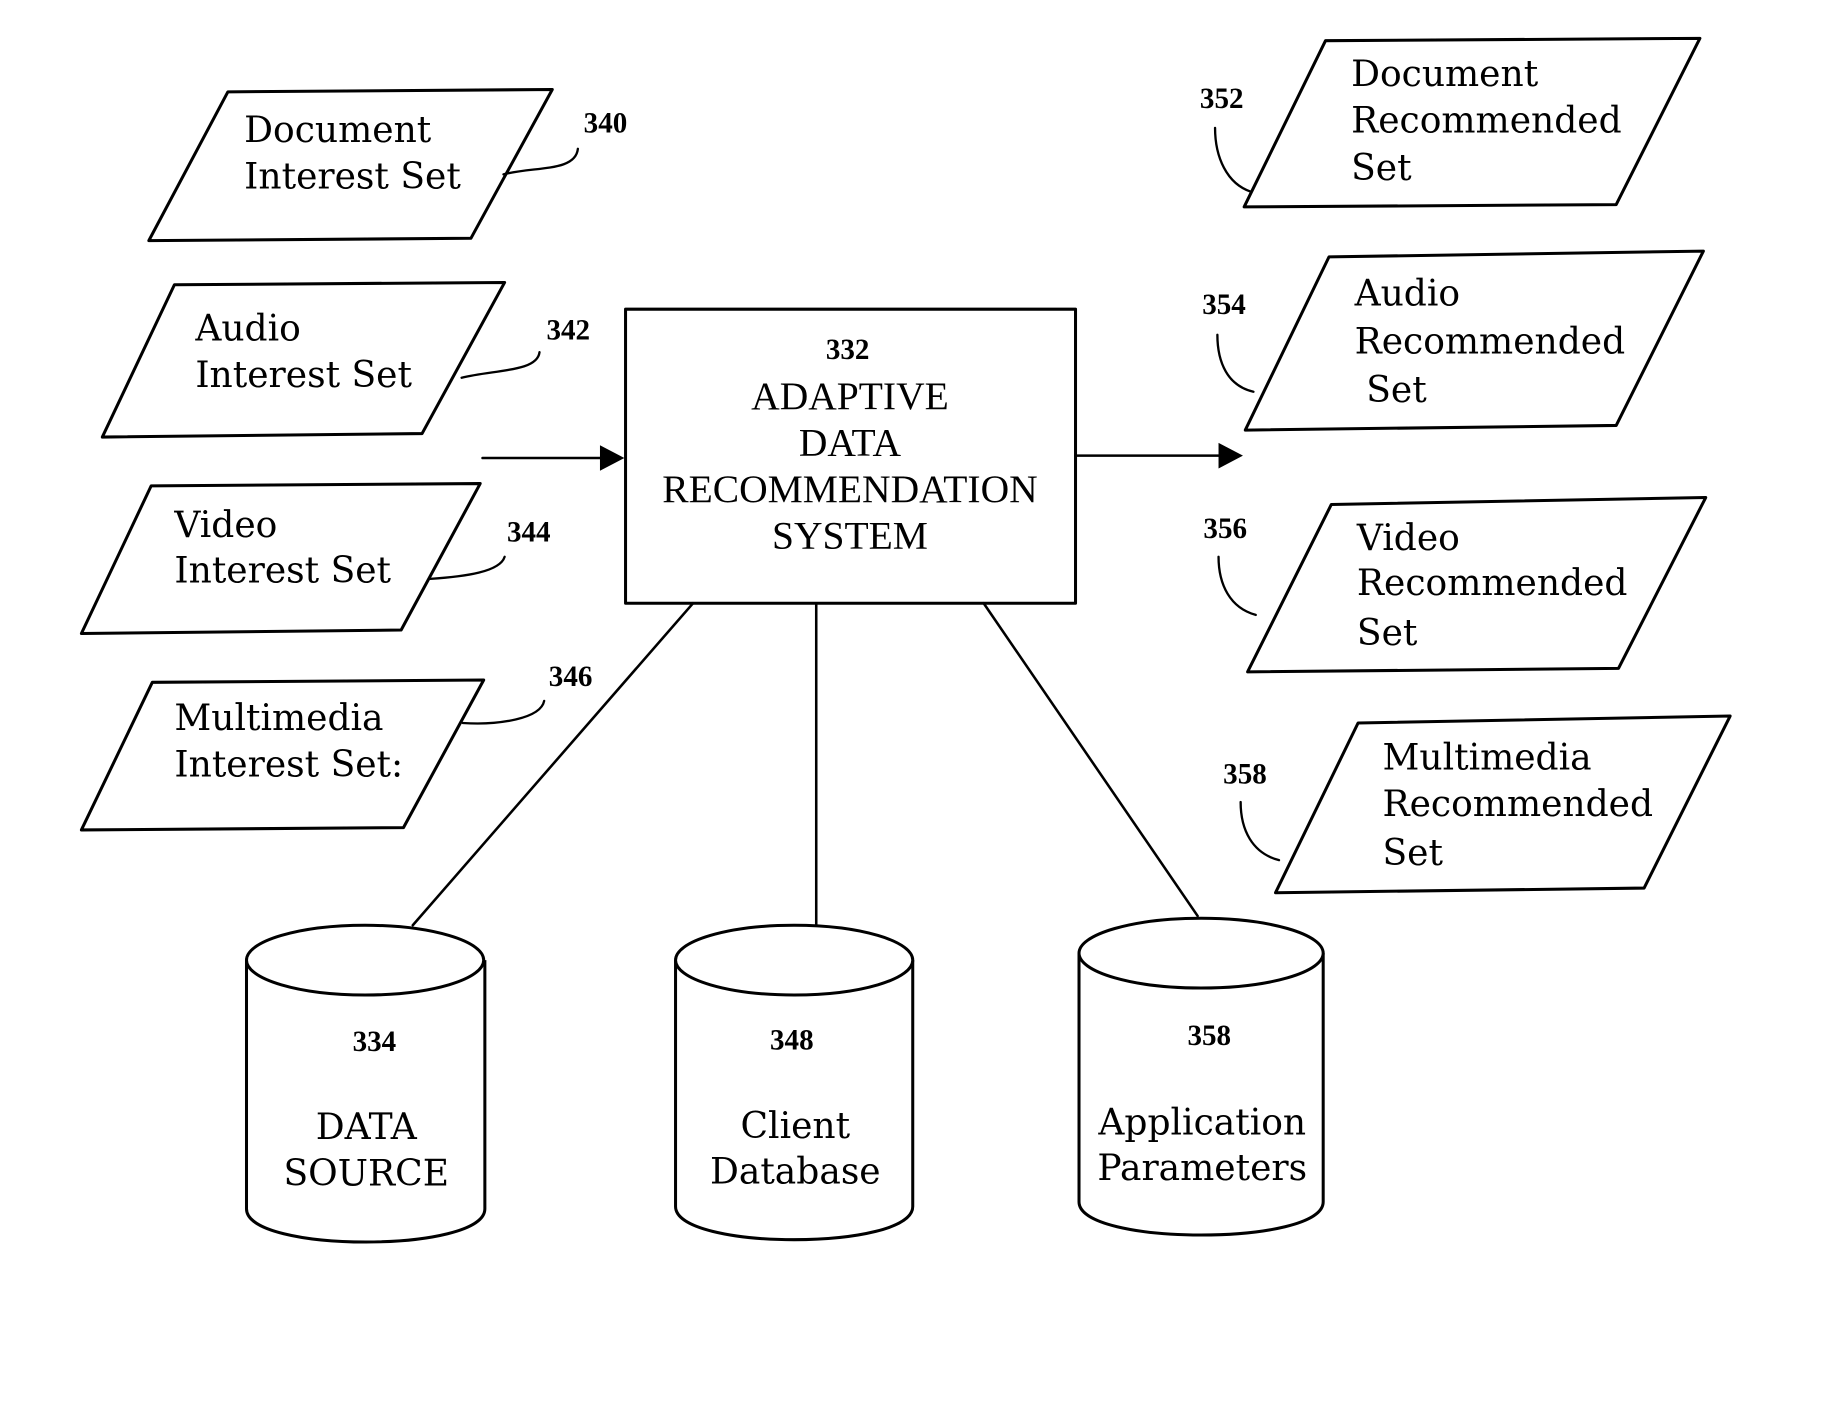  I want to click on output-audio-recommended-set: Audio Recommended Set 354, so click(1453, 340).